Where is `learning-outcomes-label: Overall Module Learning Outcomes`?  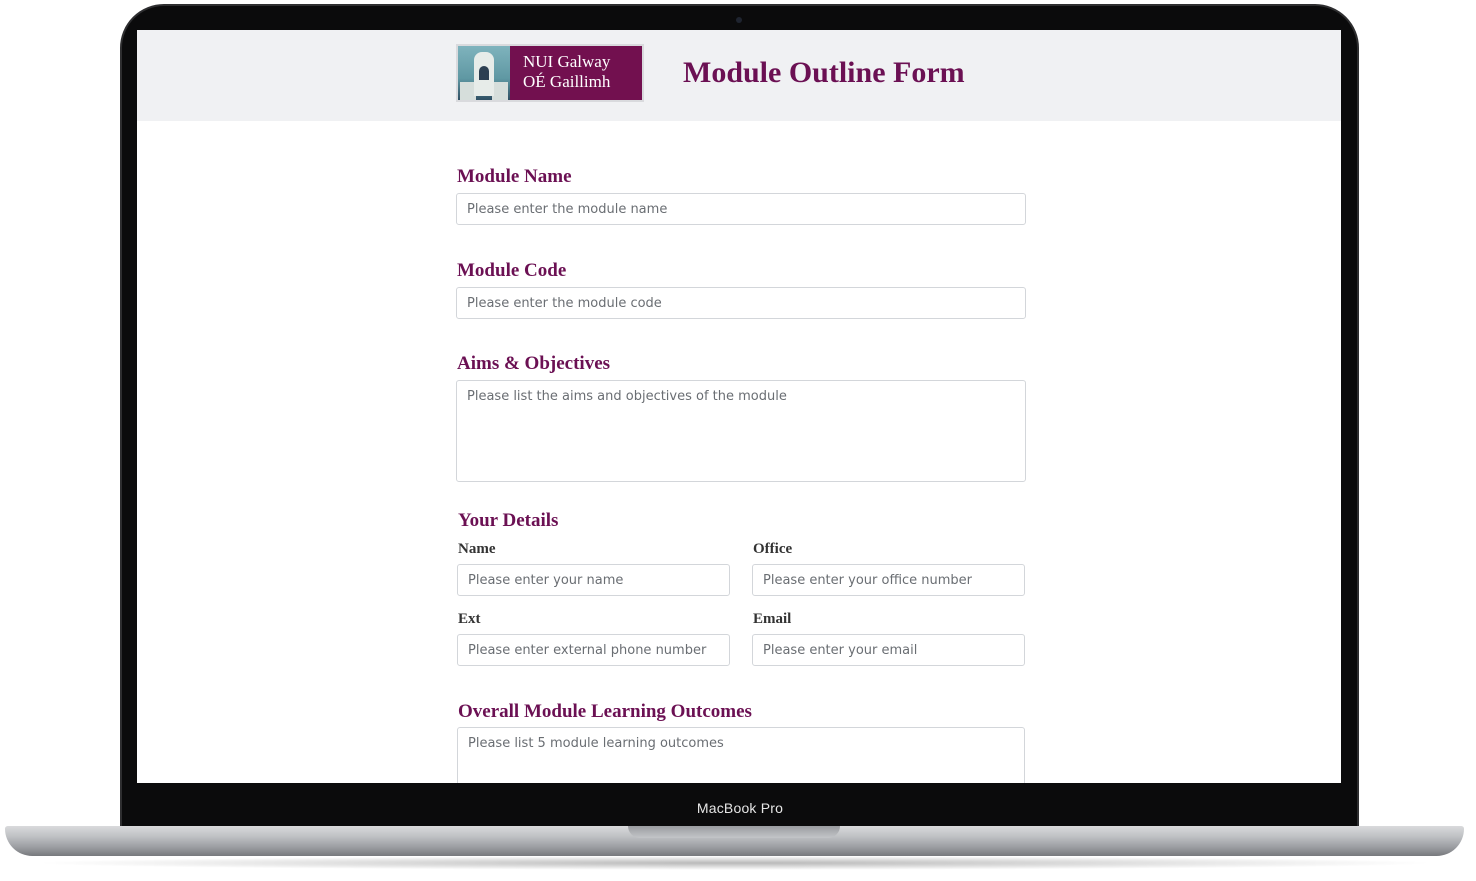 learning-outcomes-label: Overall Module Learning Outcomes is located at coordinates (605, 711).